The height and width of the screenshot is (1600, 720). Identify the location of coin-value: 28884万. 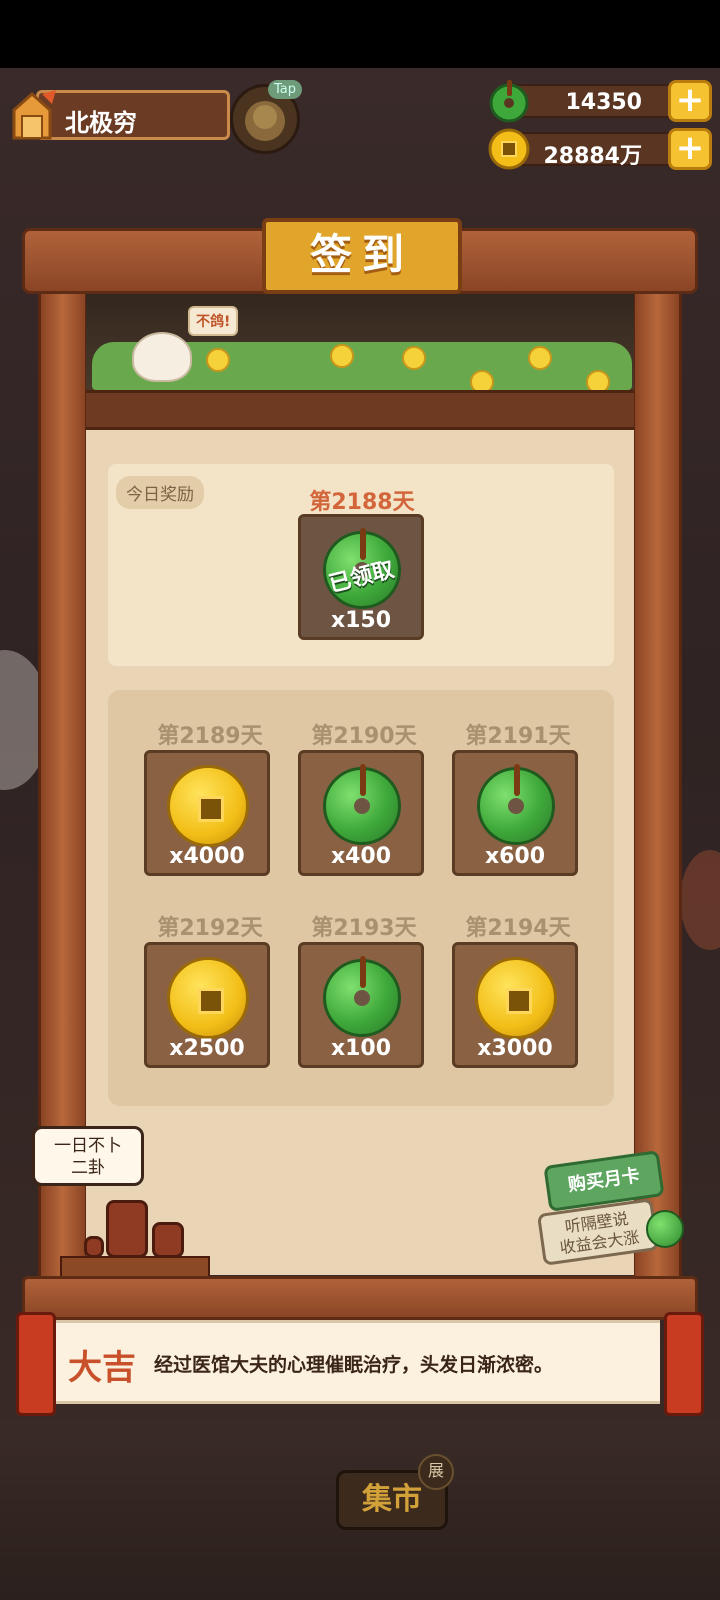
(592, 156).